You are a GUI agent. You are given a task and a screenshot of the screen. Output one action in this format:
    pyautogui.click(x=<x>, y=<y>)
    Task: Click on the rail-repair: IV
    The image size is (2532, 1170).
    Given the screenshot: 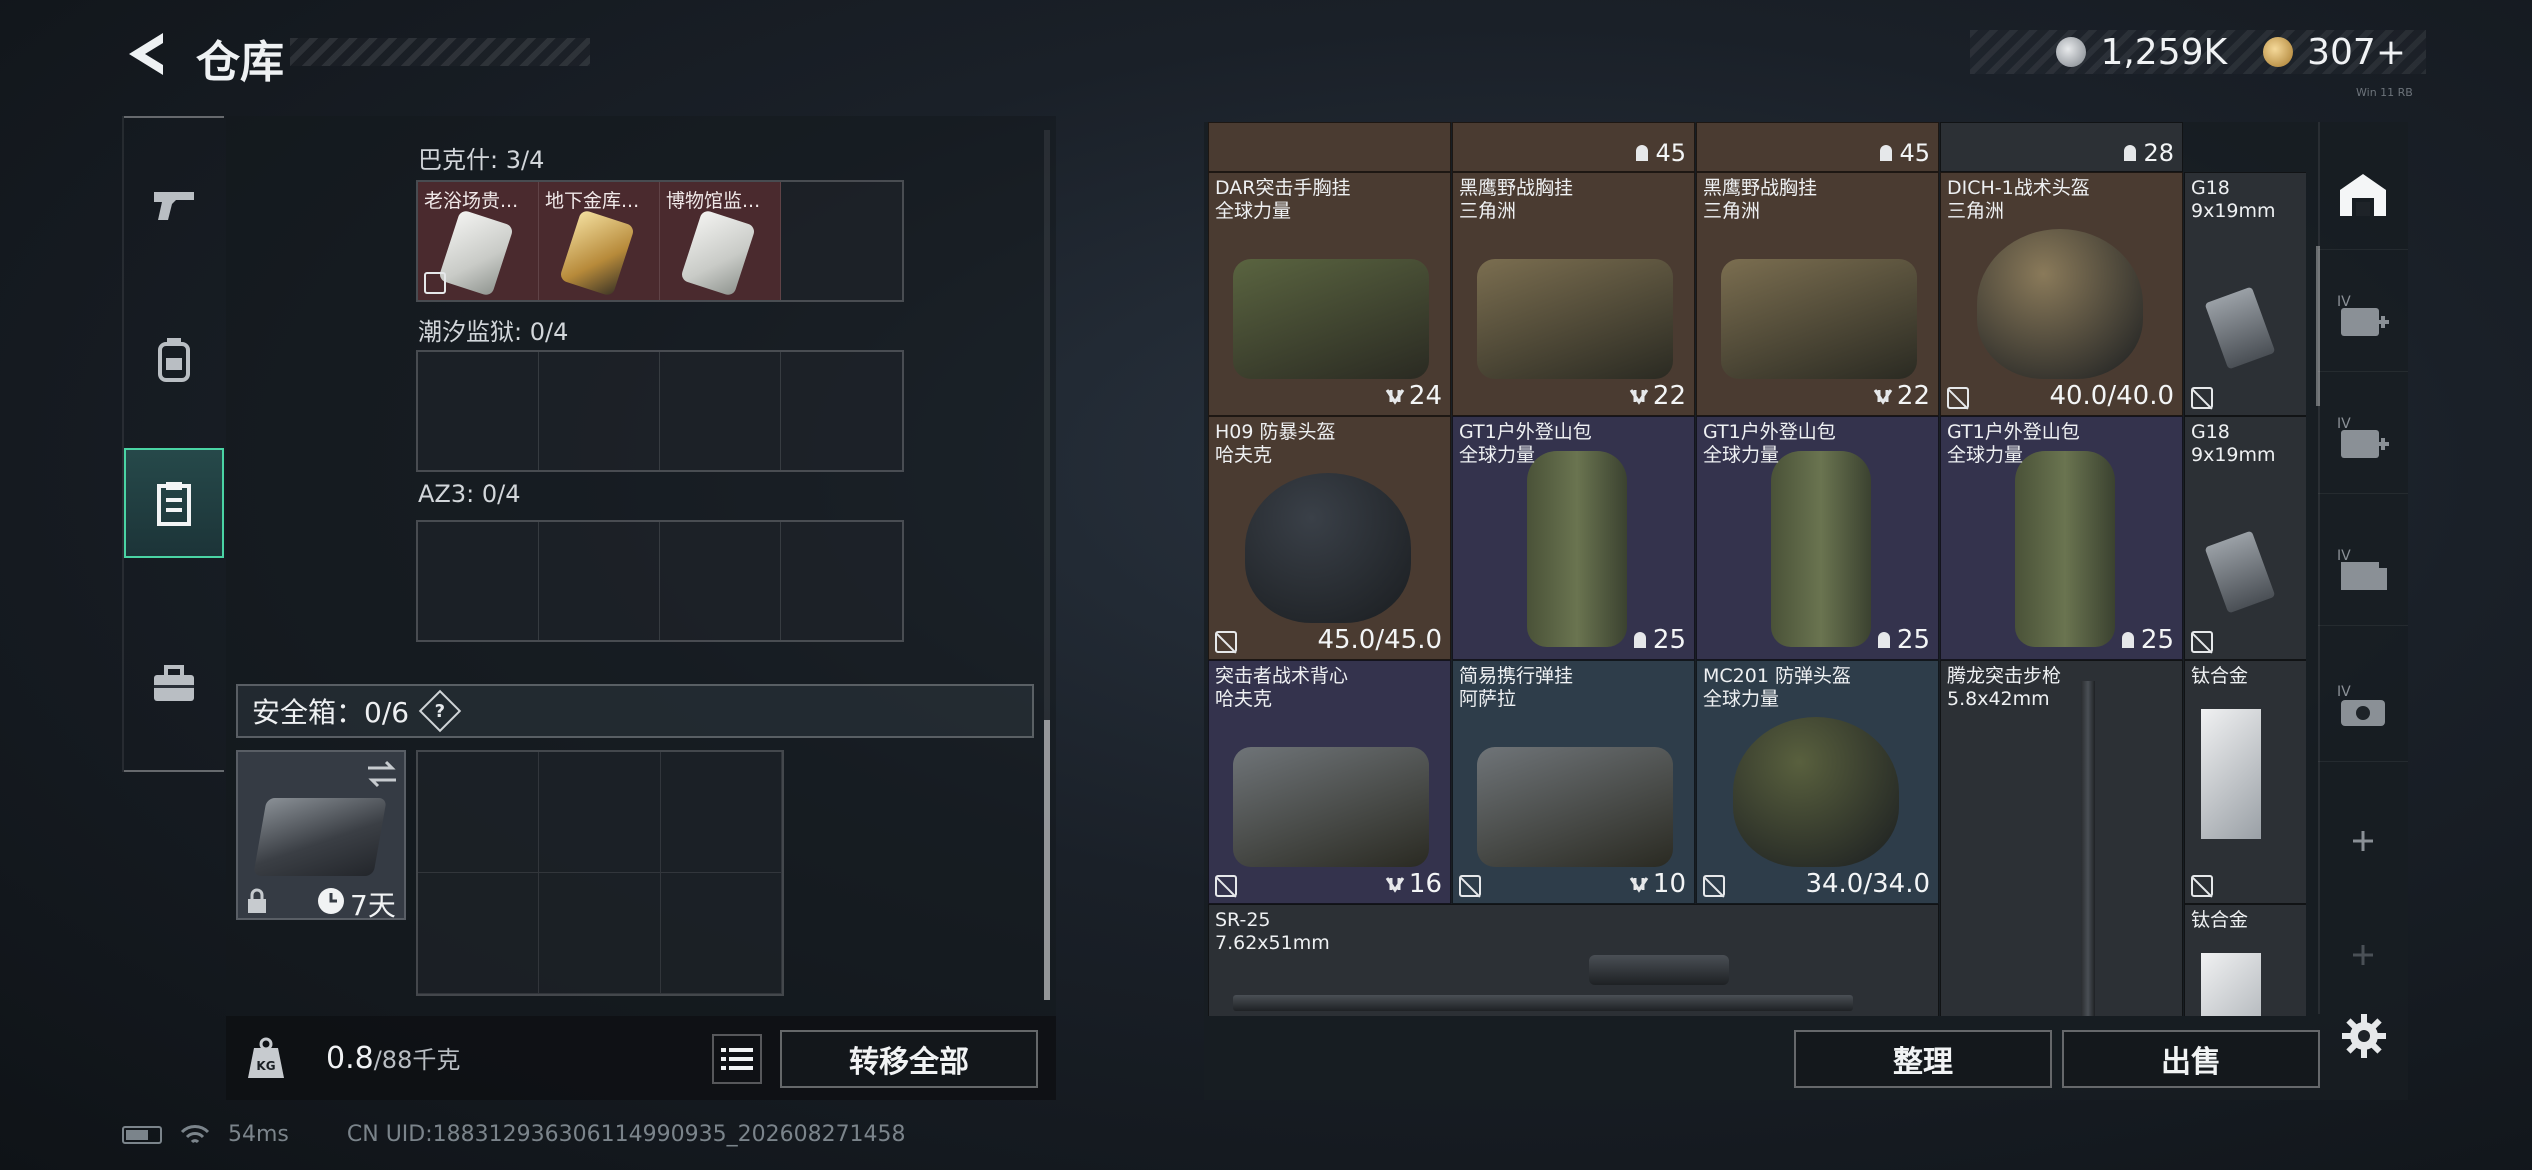 What is the action you would take?
    pyautogui.click(x=2363, y=707)
    